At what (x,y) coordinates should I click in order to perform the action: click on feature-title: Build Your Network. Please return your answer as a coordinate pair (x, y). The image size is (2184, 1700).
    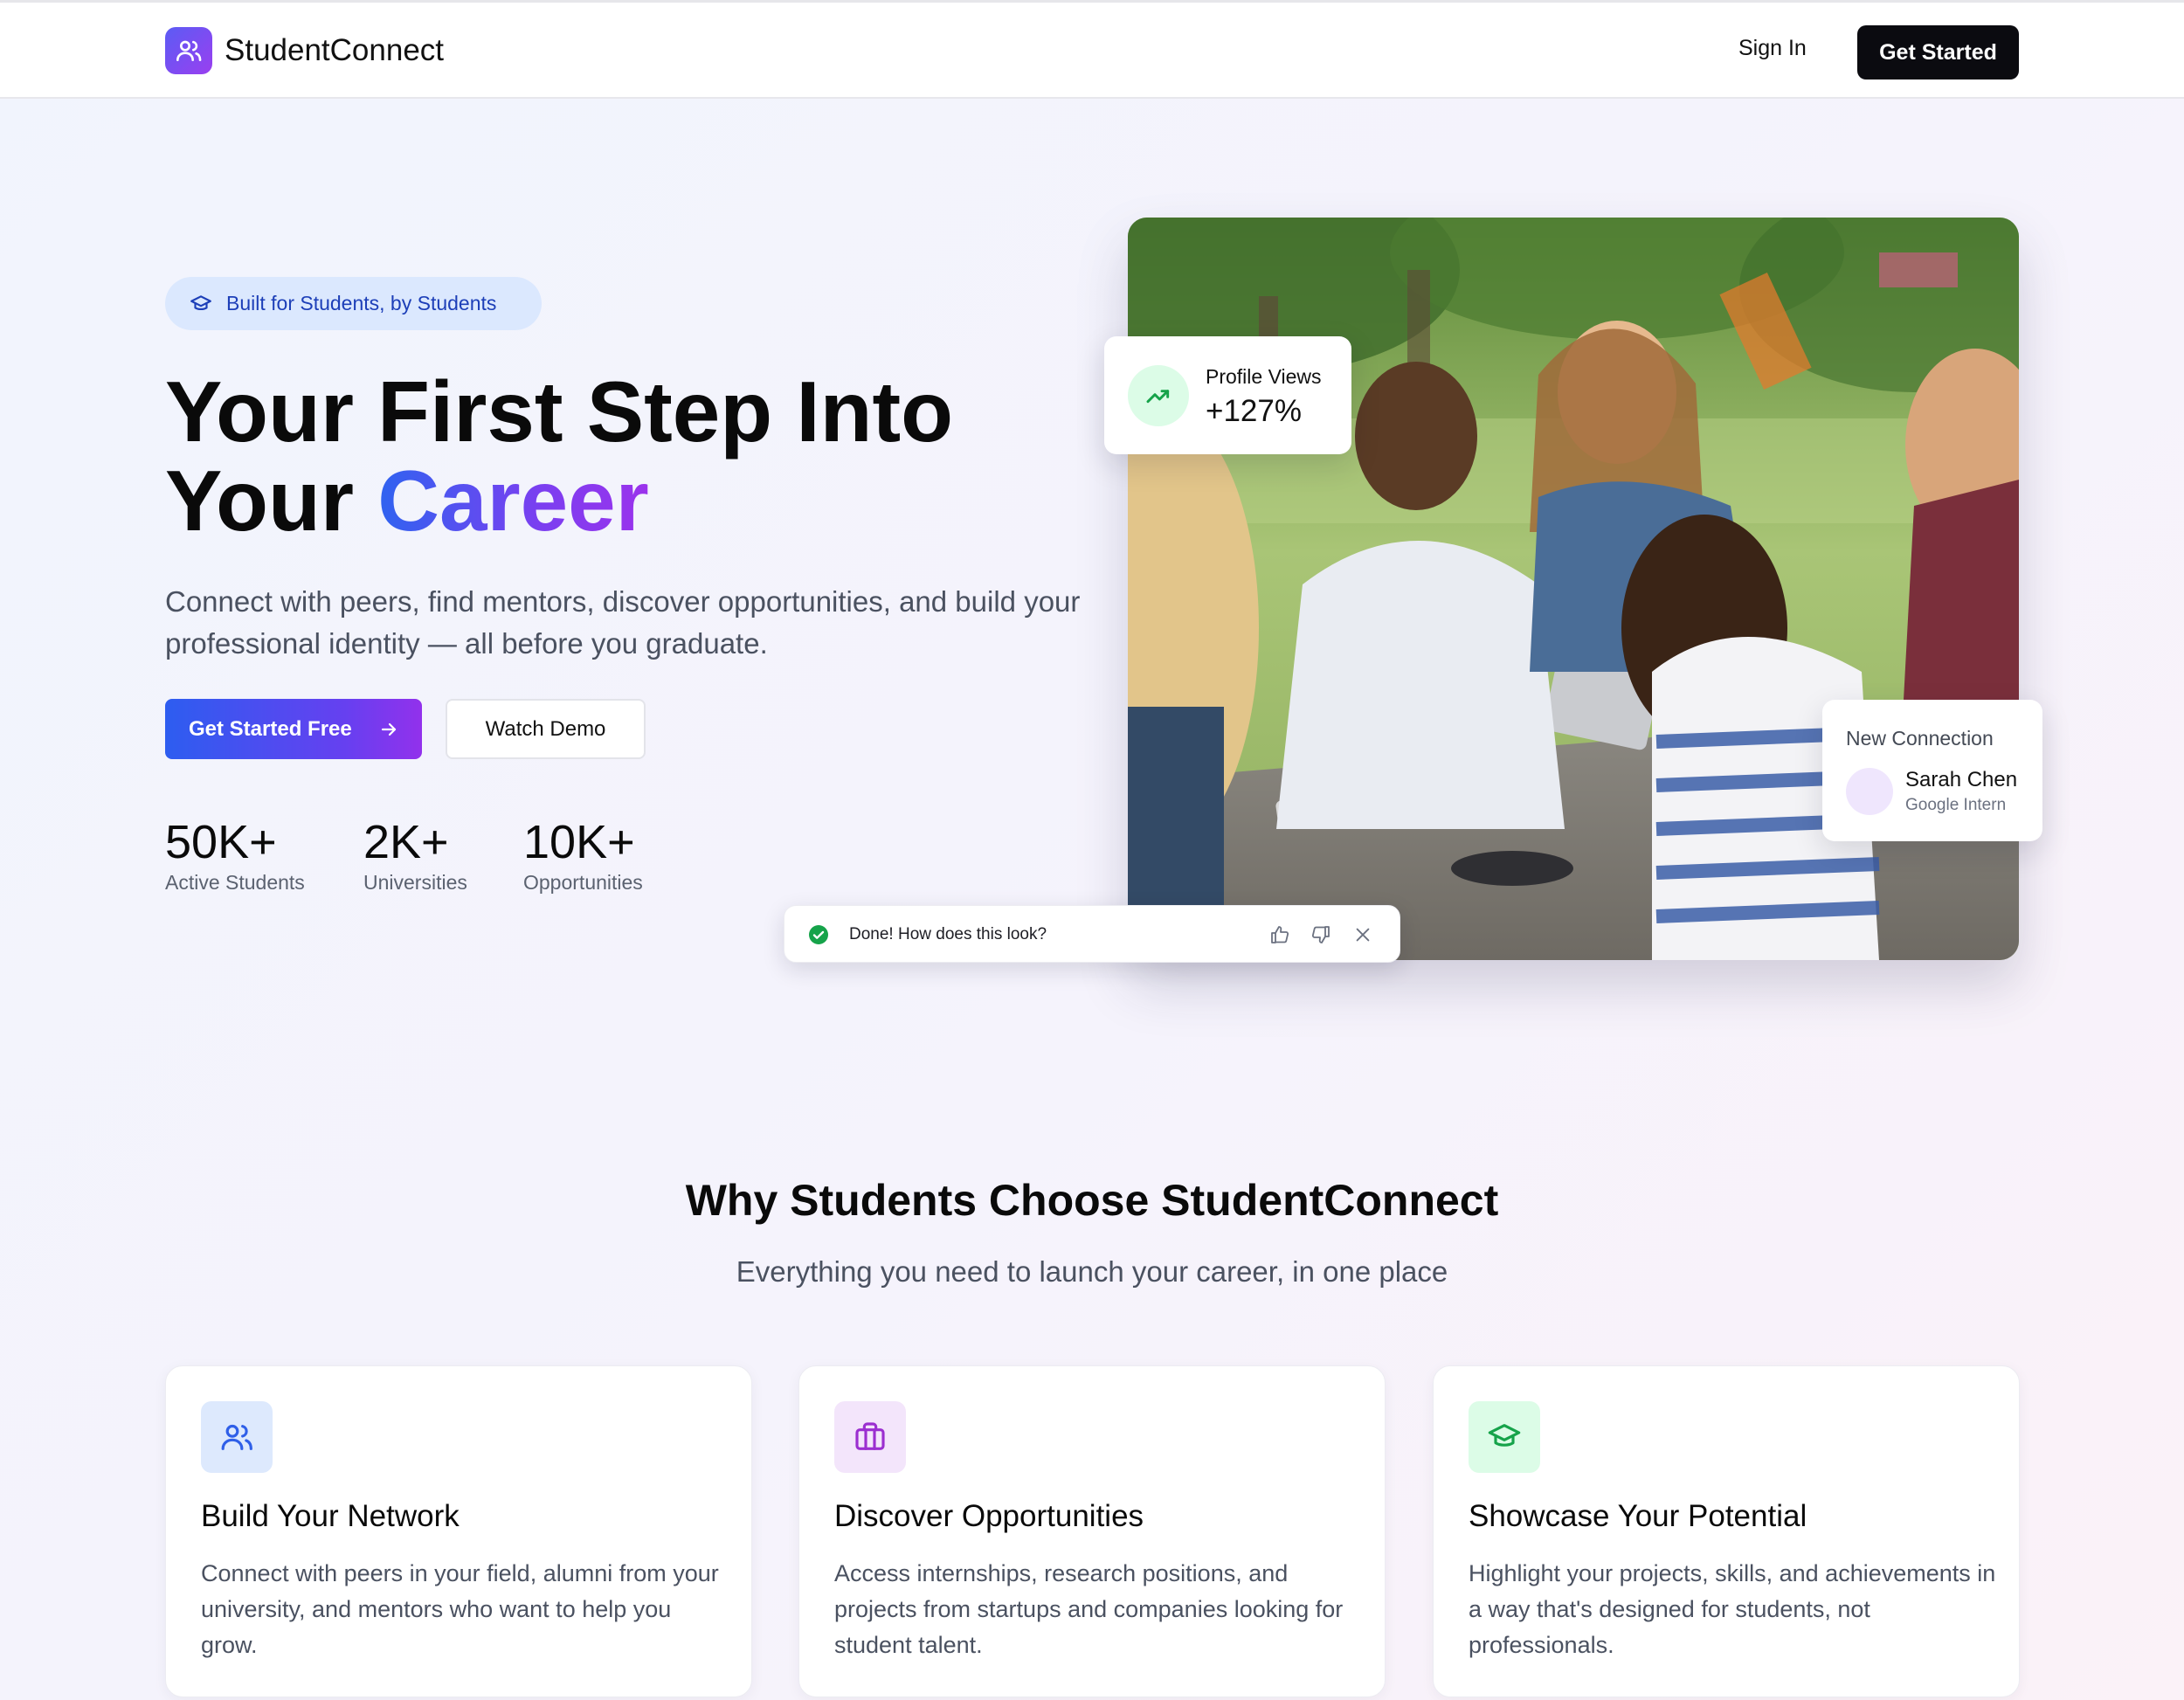
    Looking at the image, I should click on (330, 1516).